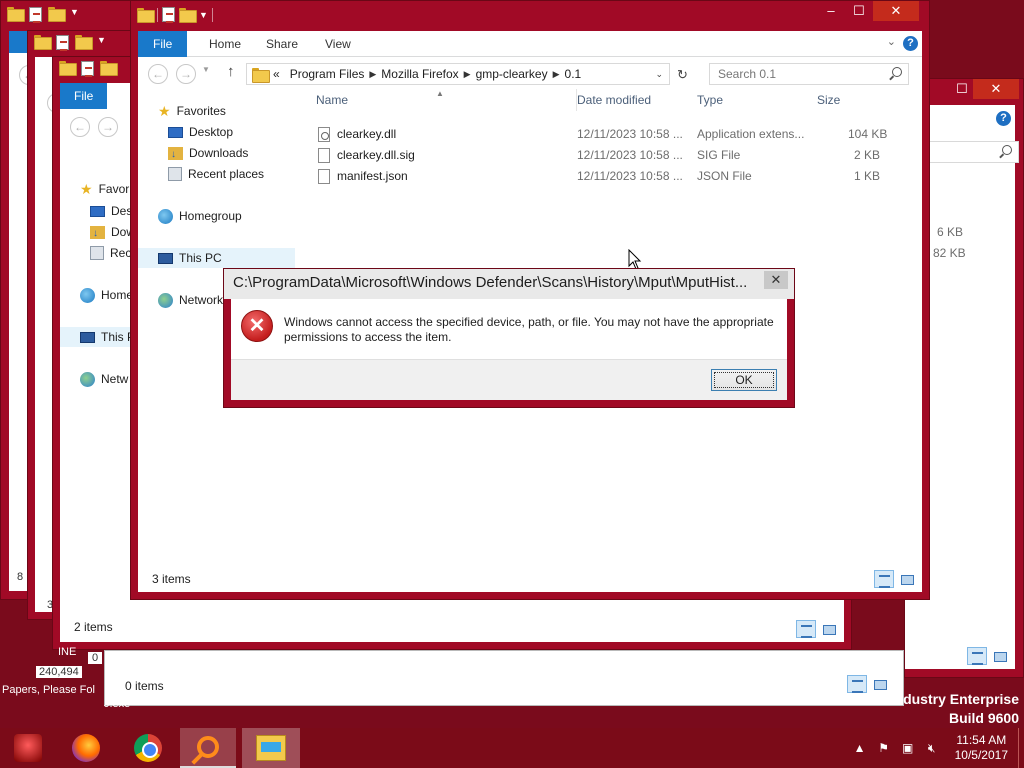 The image size is (1024, 768). I want to click on ribbon-tabs: File Home Share View ⌄ ?, so click(530, 44).